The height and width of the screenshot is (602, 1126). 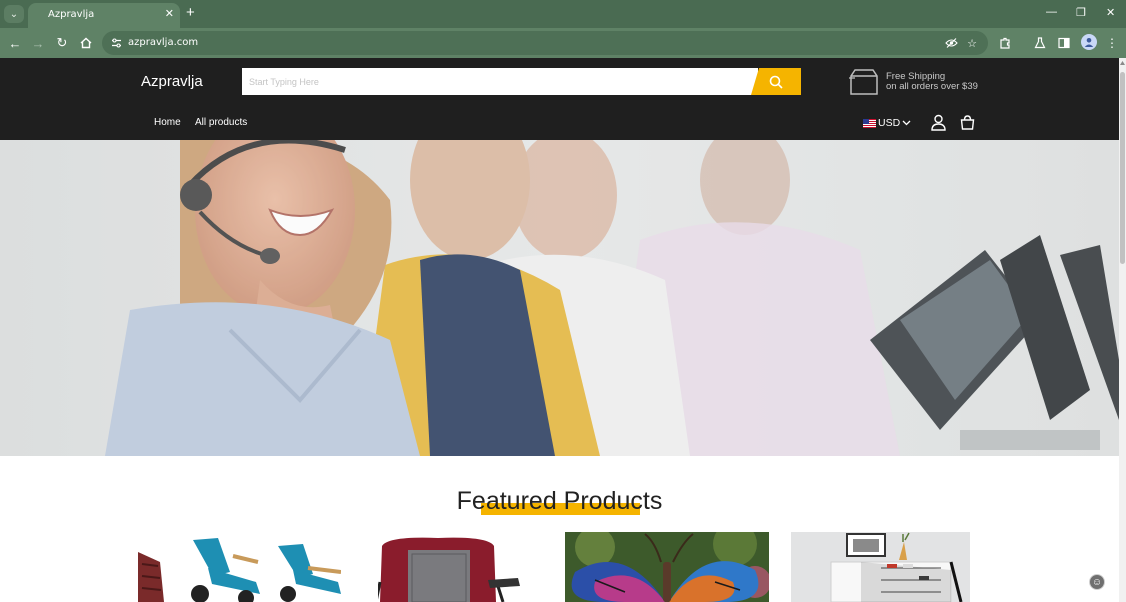 What do you see at coordinates (163, 42) in the screenshot?
I see `url-text: azpravlja.com` at bounding box center [163, 42].